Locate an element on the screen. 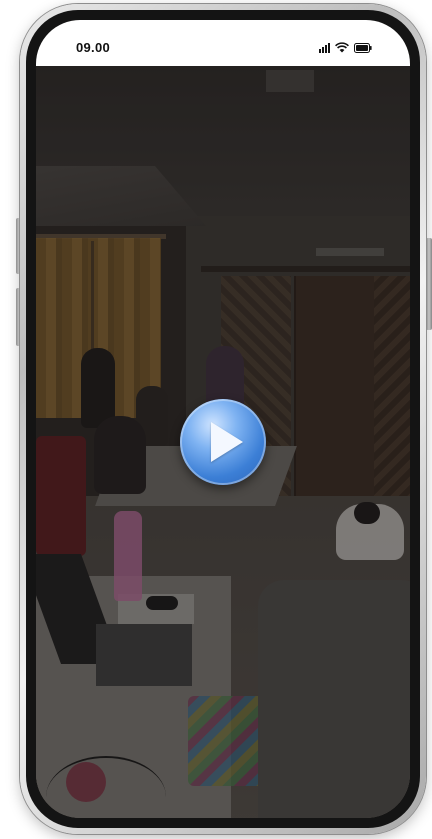 The image size is (432, 839). battery-icon is located at coordinates (363, 48).